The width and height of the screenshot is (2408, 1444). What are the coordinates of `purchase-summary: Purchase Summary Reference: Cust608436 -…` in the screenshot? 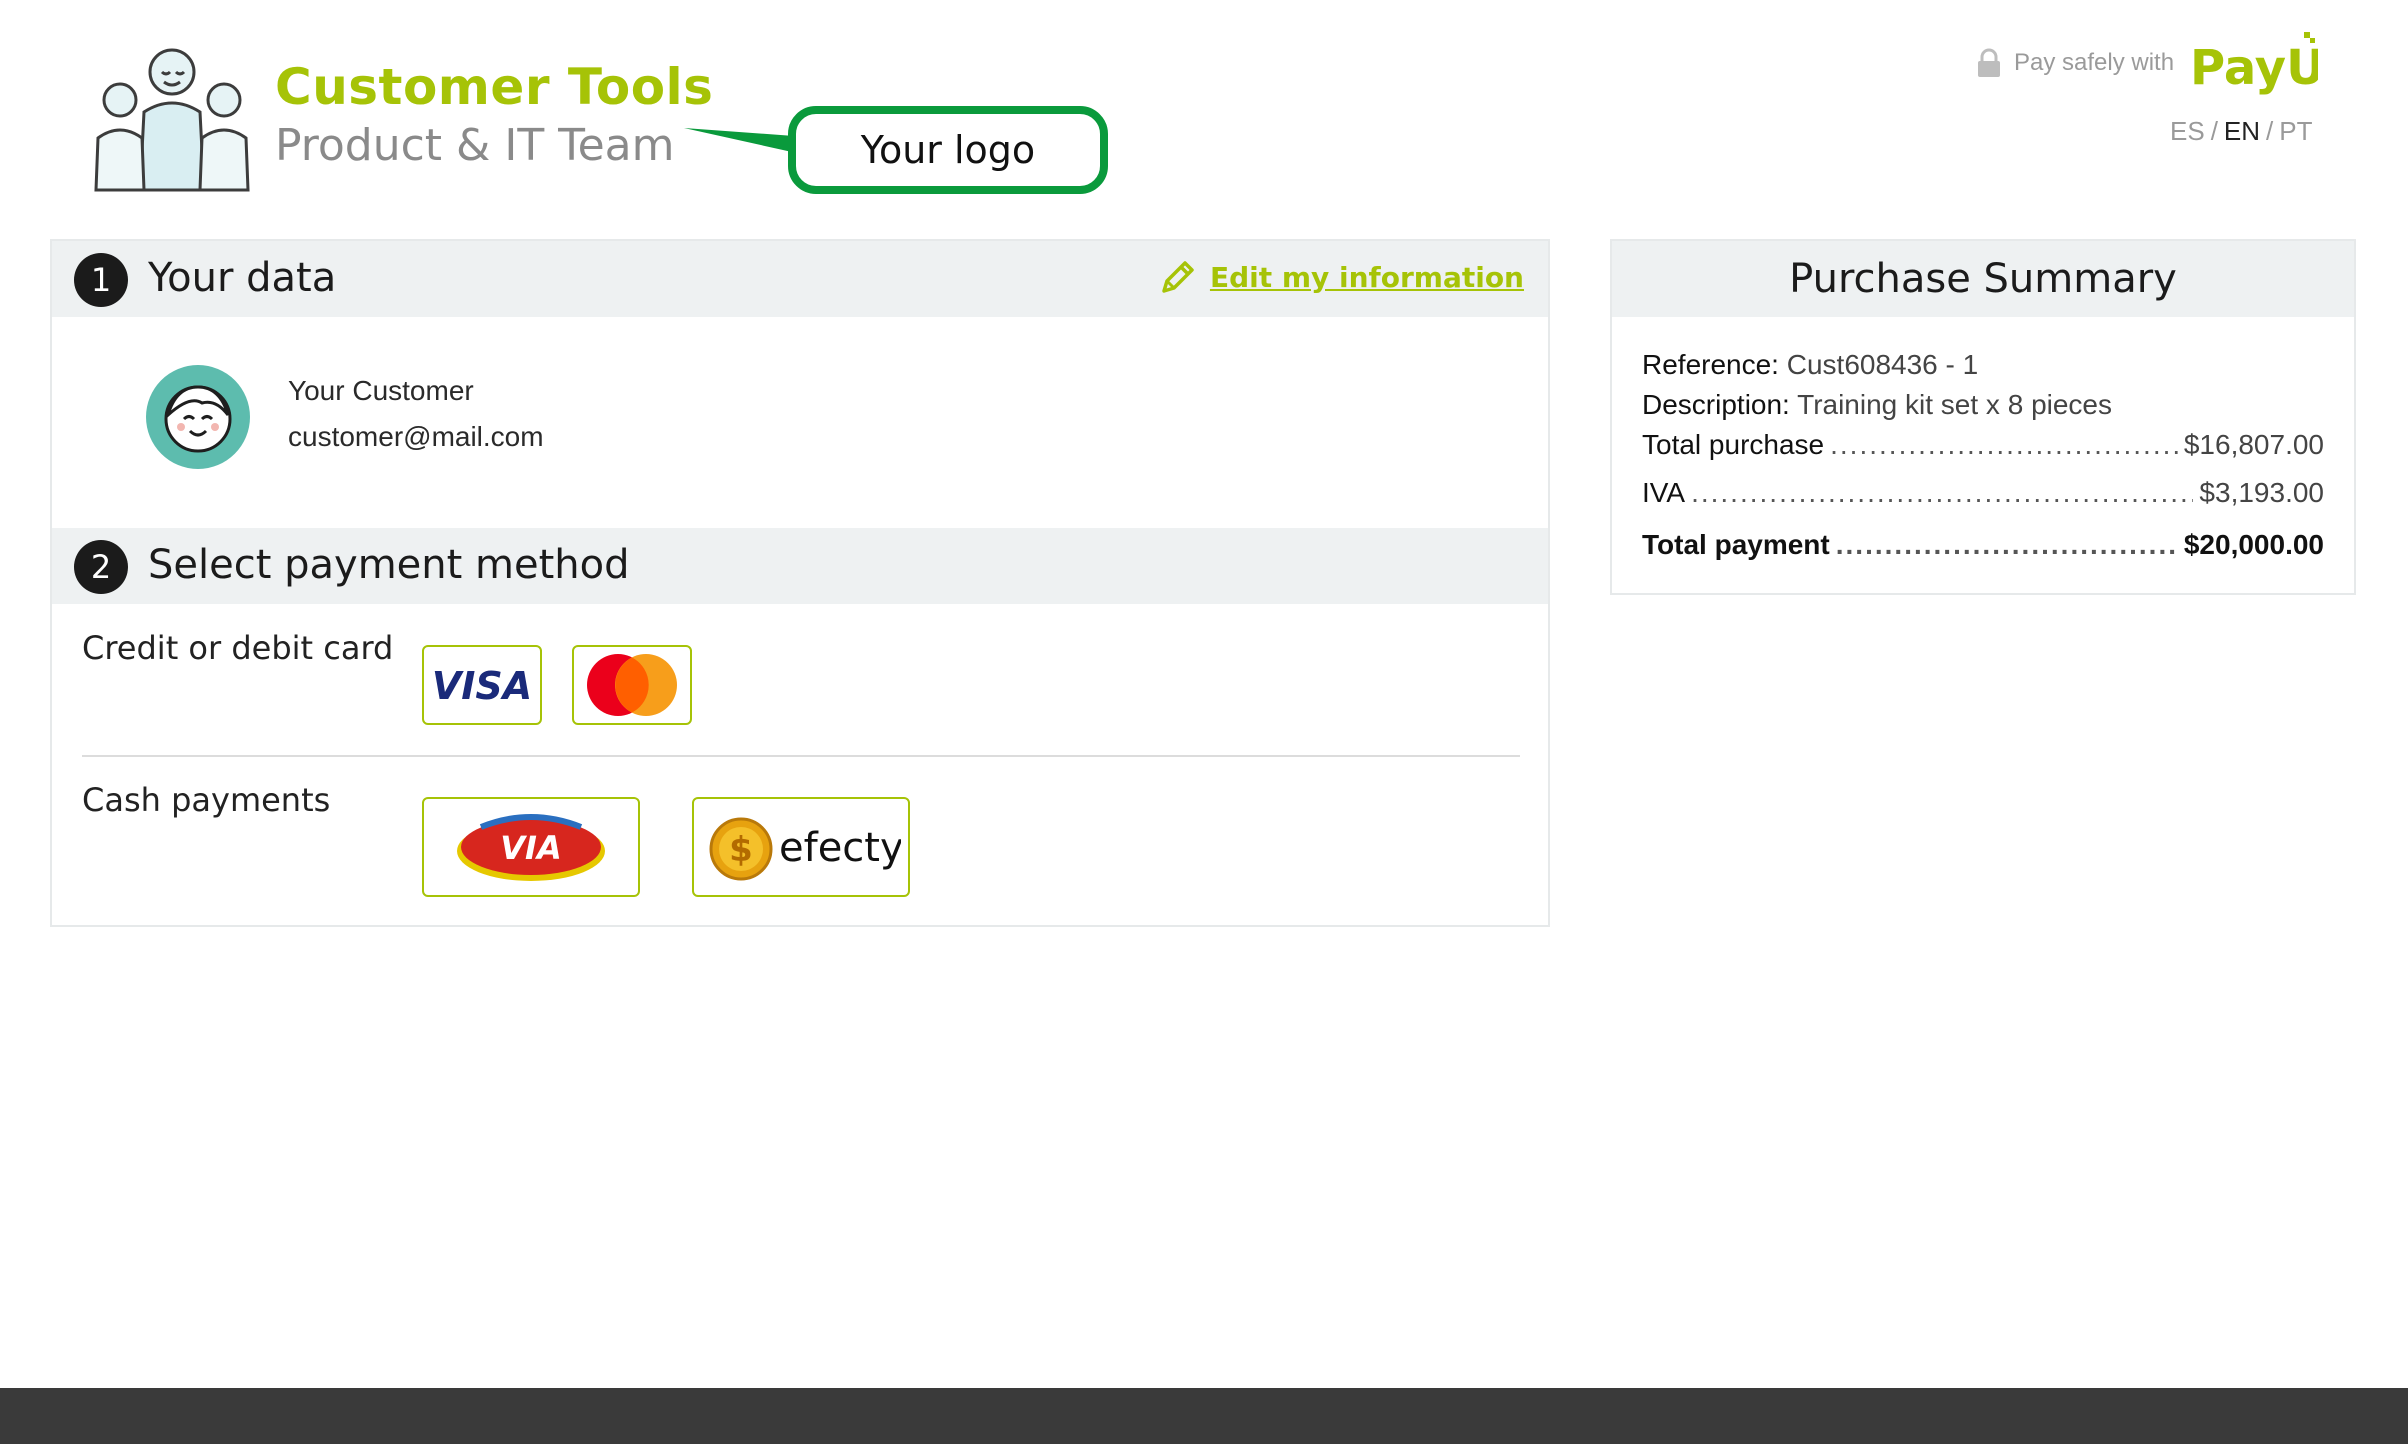 It's located at (1983, 417).